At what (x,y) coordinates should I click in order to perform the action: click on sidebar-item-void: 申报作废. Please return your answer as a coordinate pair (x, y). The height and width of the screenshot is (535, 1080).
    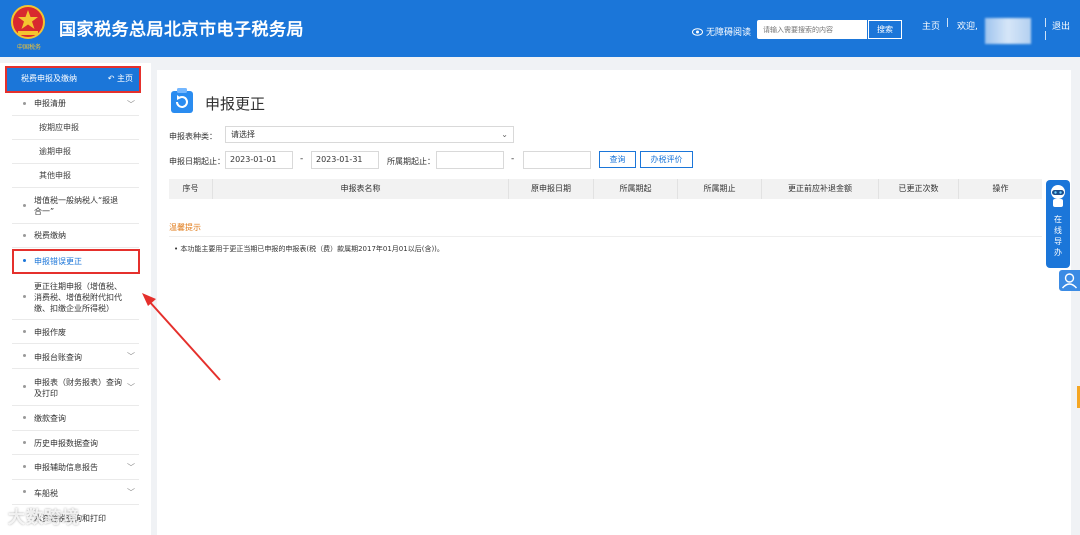
    Looking at the image, I should click on (75, 332).